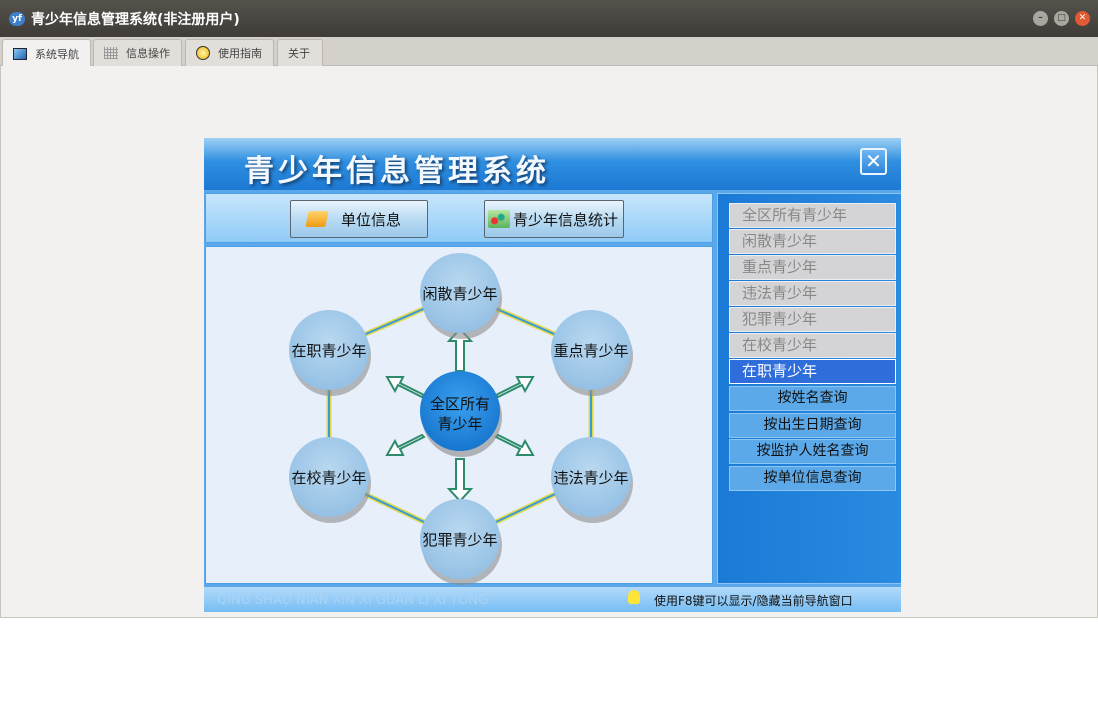  I want to click on diagram-node: 重点青少年, so click(592, 353).